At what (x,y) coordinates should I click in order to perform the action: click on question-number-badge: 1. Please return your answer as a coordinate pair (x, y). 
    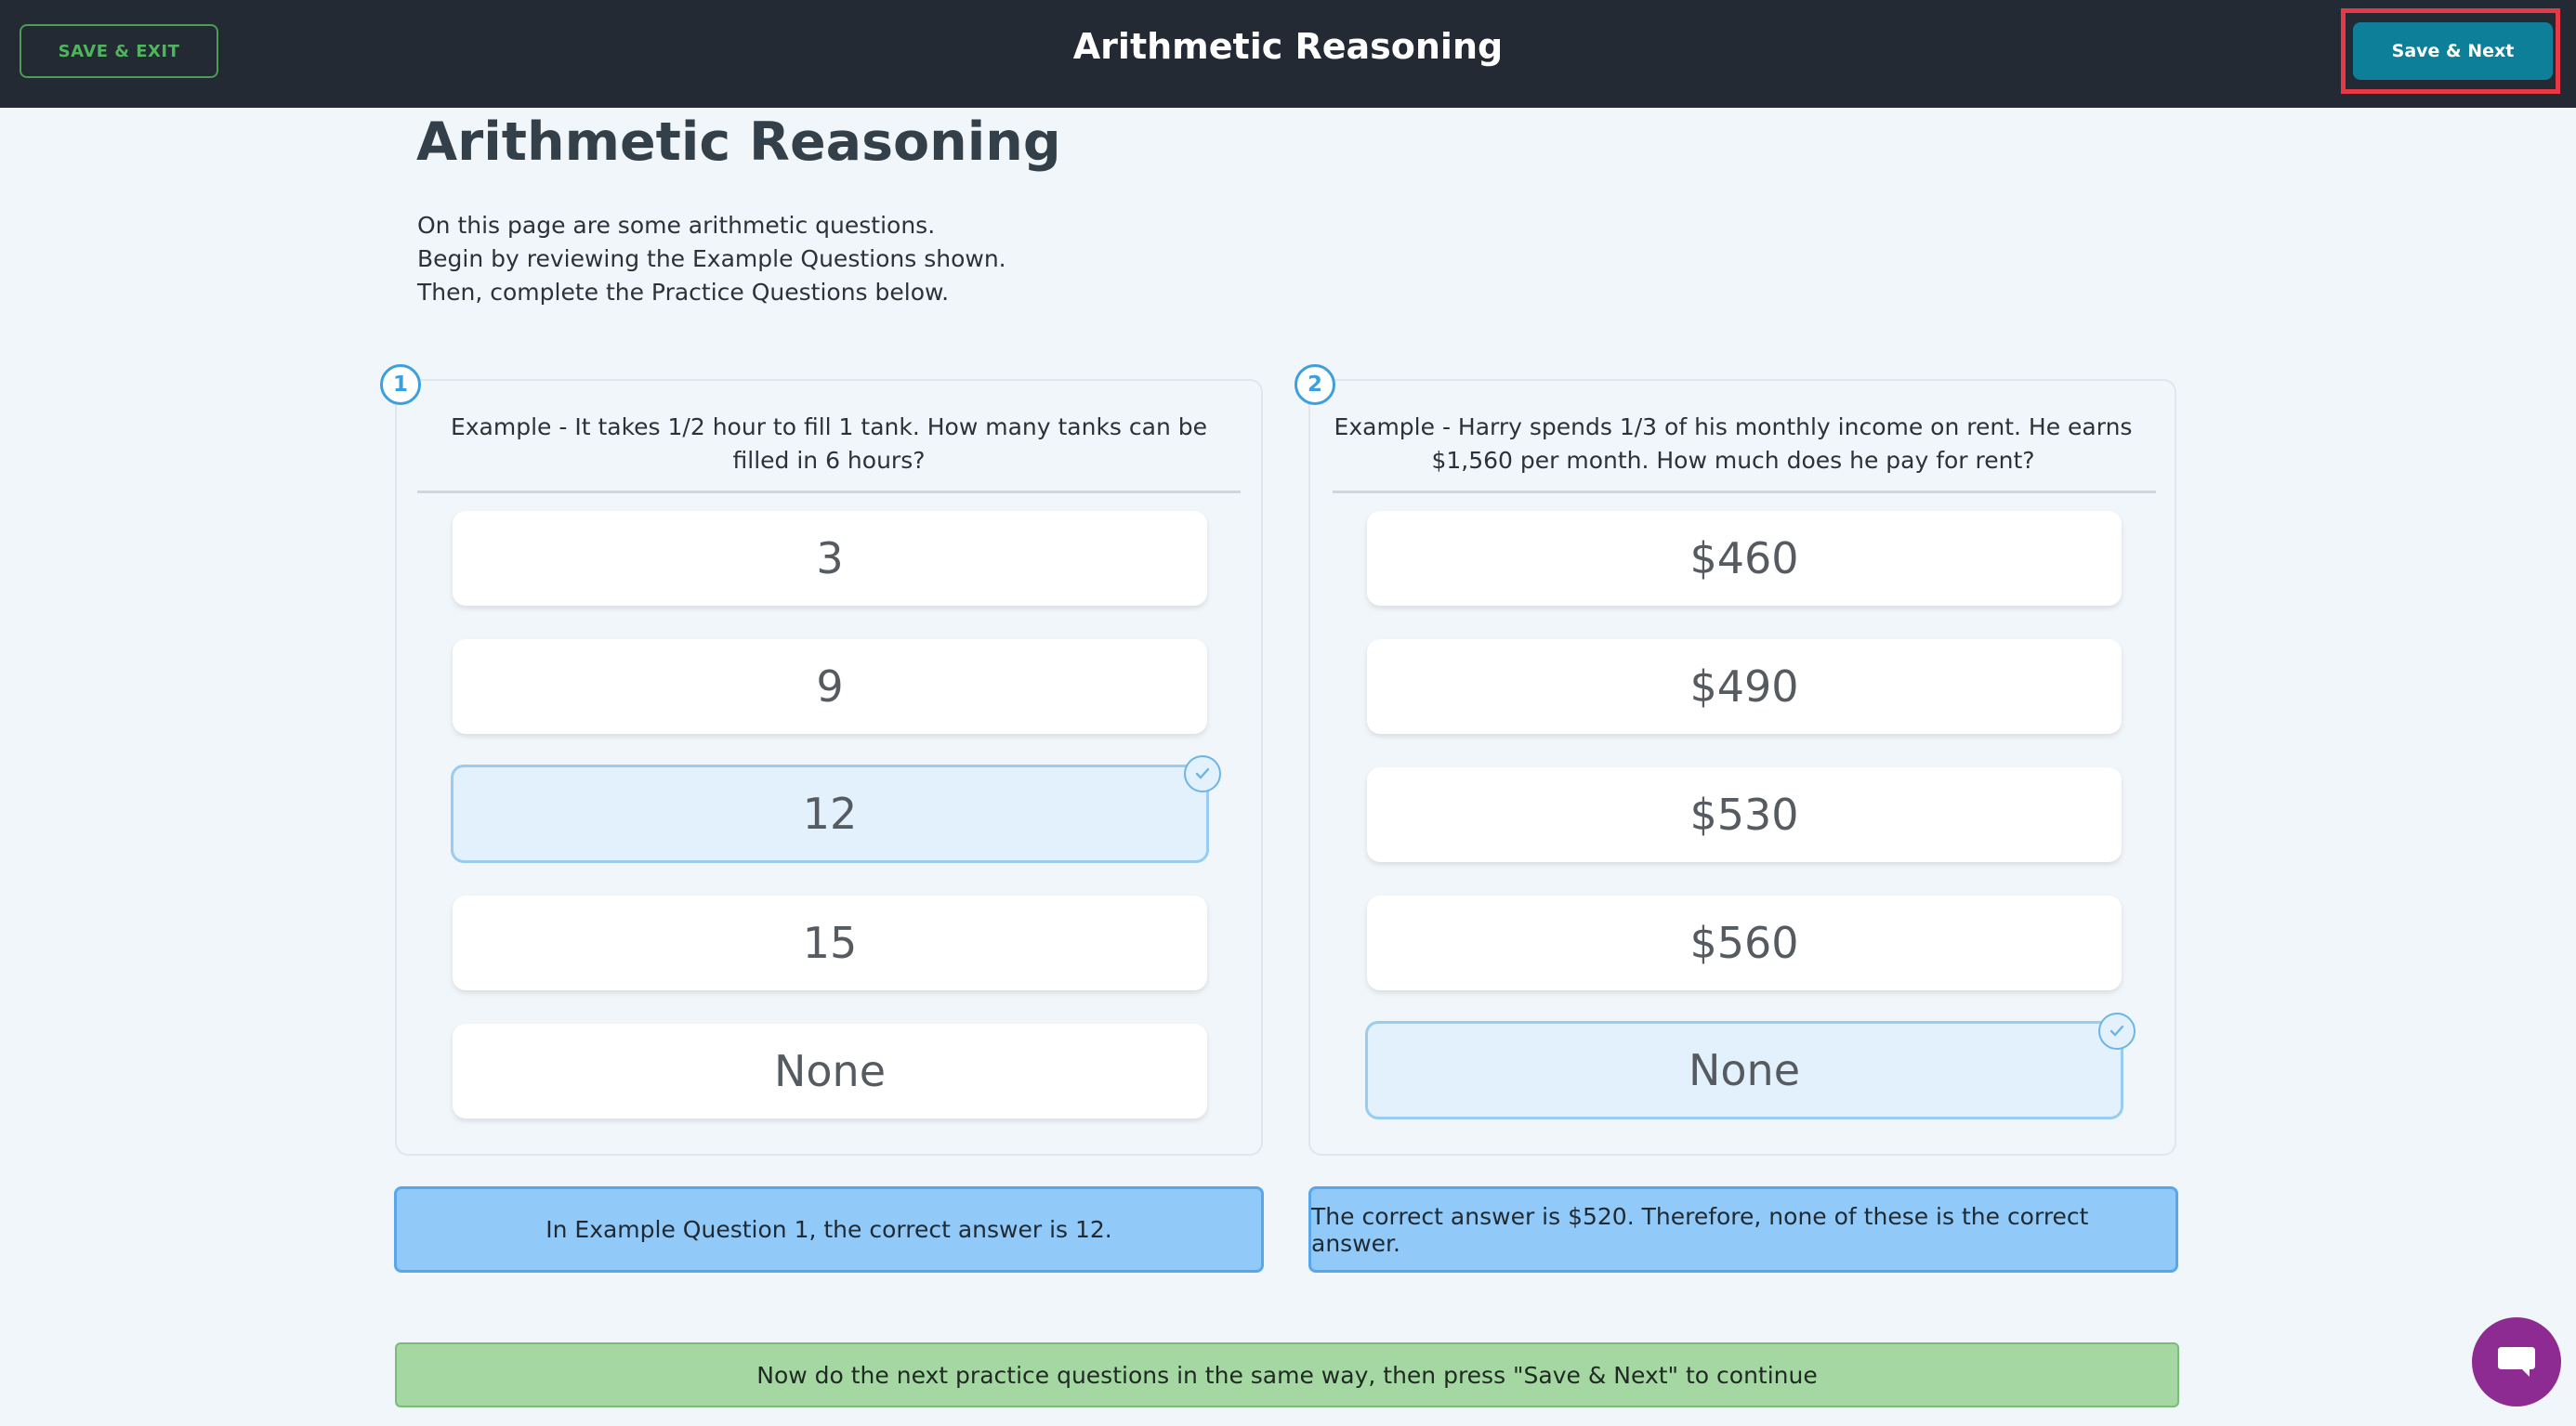
    Looking at the image, I should click on (400, 384).